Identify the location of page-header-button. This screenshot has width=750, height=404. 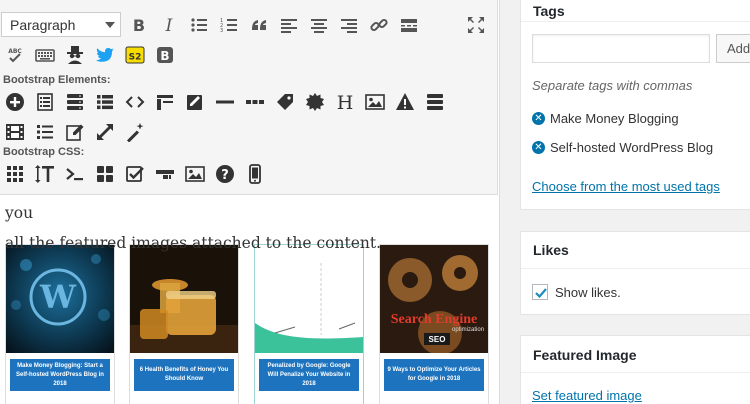
(165, 102).